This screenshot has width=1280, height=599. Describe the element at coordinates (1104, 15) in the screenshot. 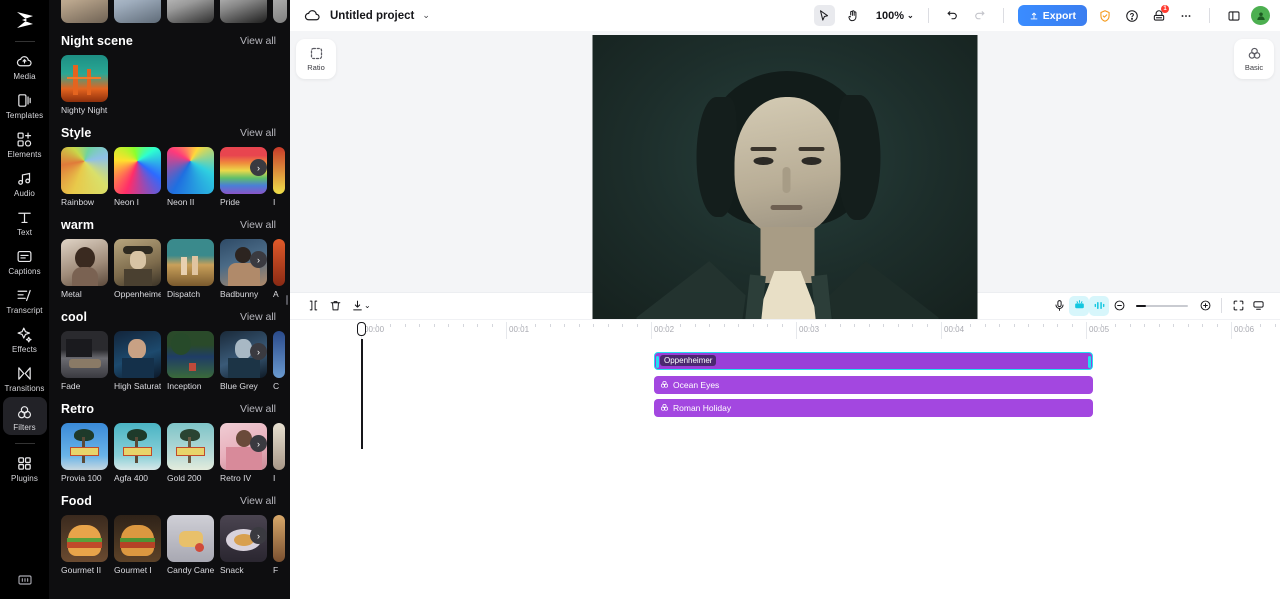

I see `shield-check-icon` at that location.